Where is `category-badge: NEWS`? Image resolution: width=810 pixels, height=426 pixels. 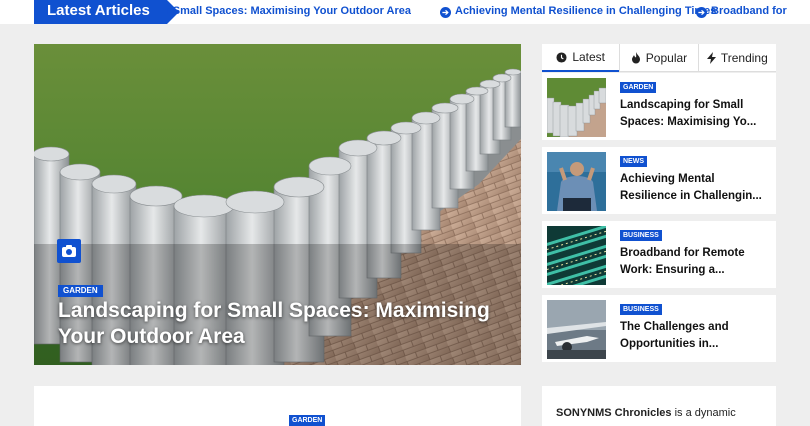
category-badge: NEWS is located at coordinates (633, 161).